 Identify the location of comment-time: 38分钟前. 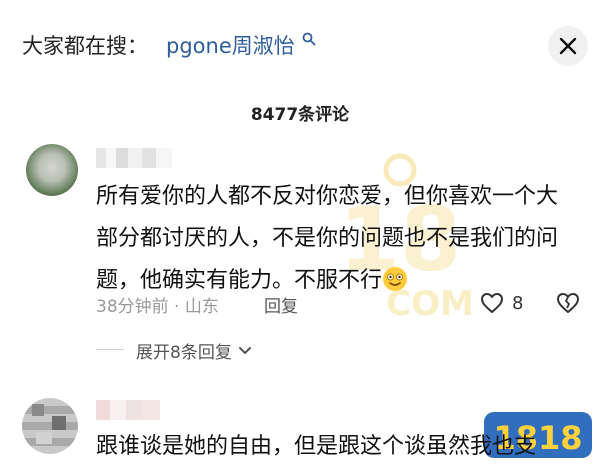
(132, 307).